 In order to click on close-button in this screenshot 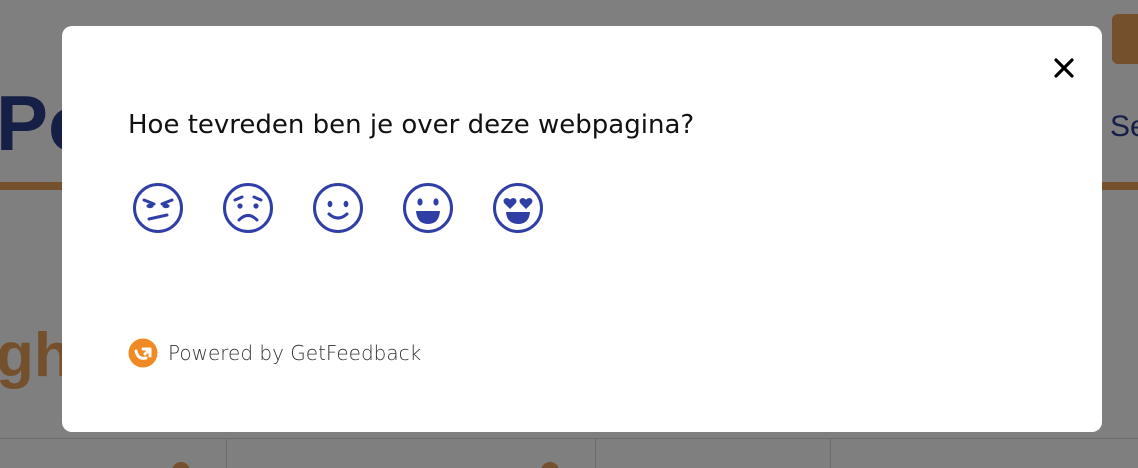, I will do `click(1064, 68)`.